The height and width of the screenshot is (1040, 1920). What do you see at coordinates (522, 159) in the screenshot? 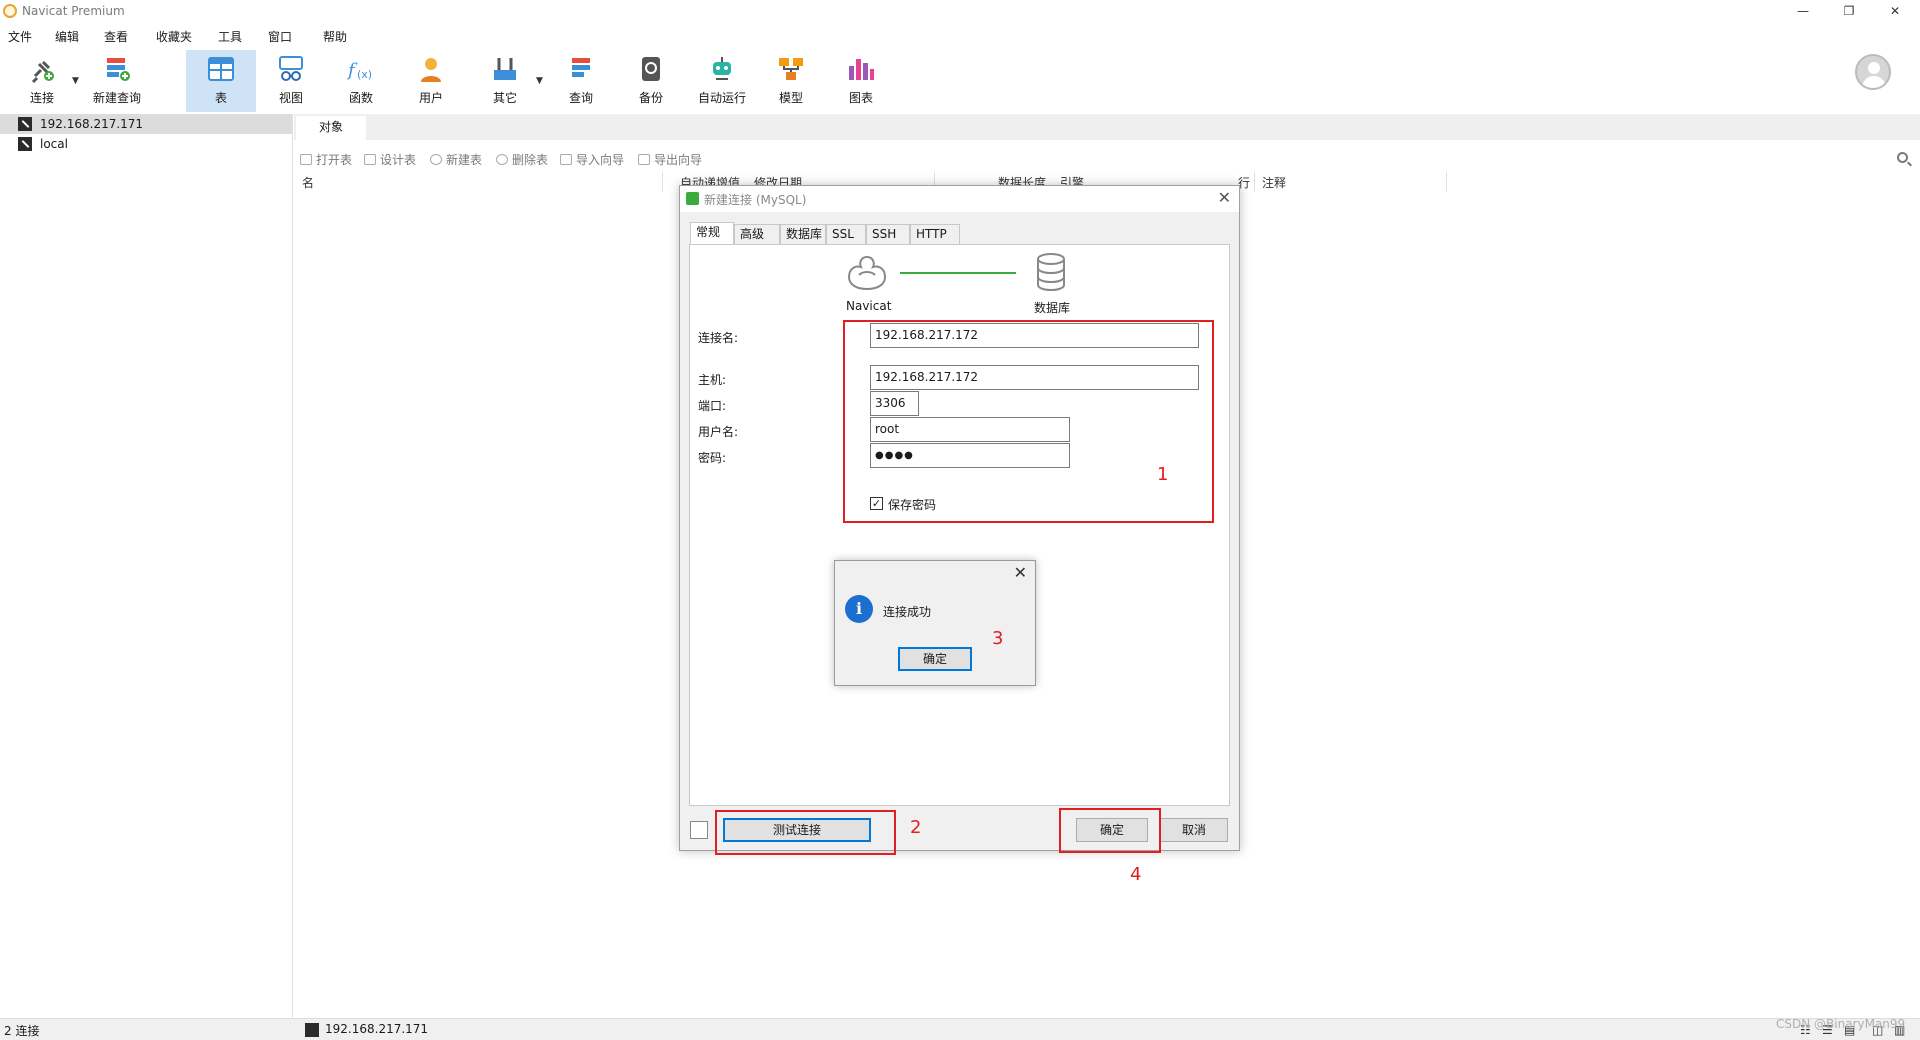
I see `delete-table-button: 删除表` at bounding box center [522, 159].